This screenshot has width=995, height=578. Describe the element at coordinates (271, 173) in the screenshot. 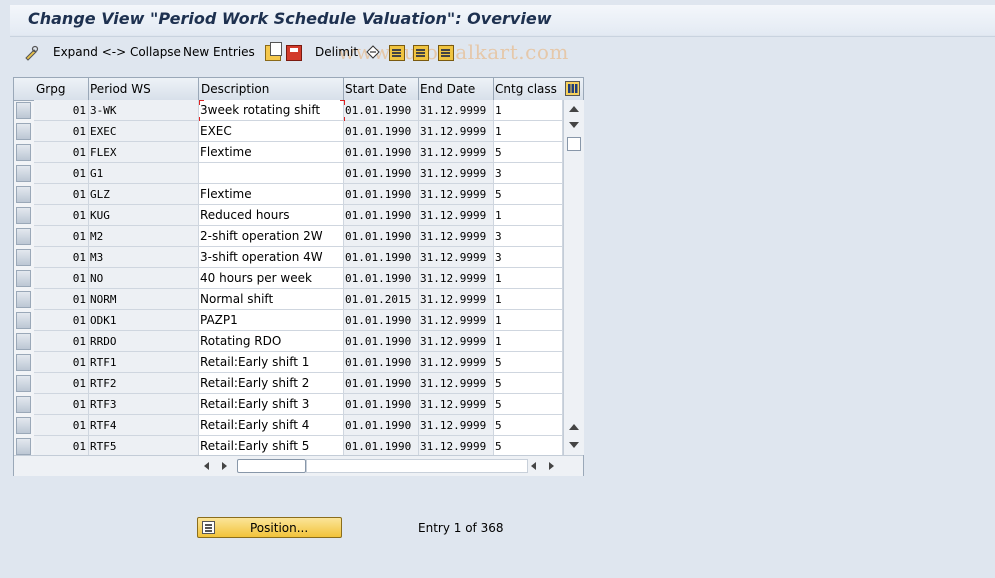

I see `cell-description` at that location.